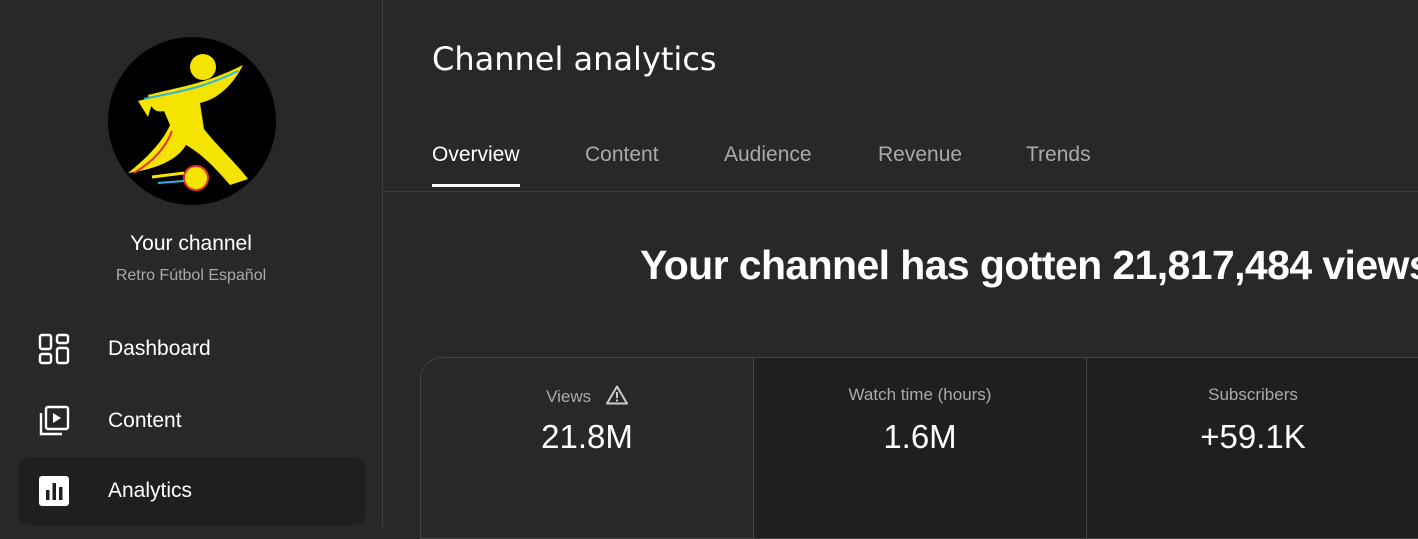 The image size is (1418, 539). What do you see at coordinates (569, 396) in the screenshot?
I see `metric-label: Views` at bounding box center [569, 396].